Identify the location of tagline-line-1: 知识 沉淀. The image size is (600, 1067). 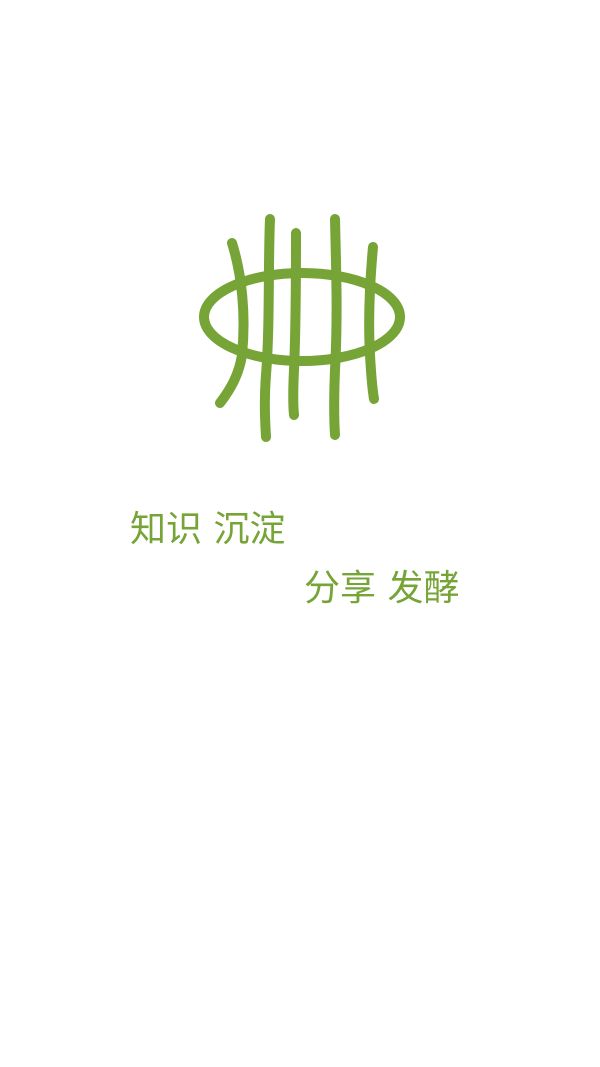
(208, 529).